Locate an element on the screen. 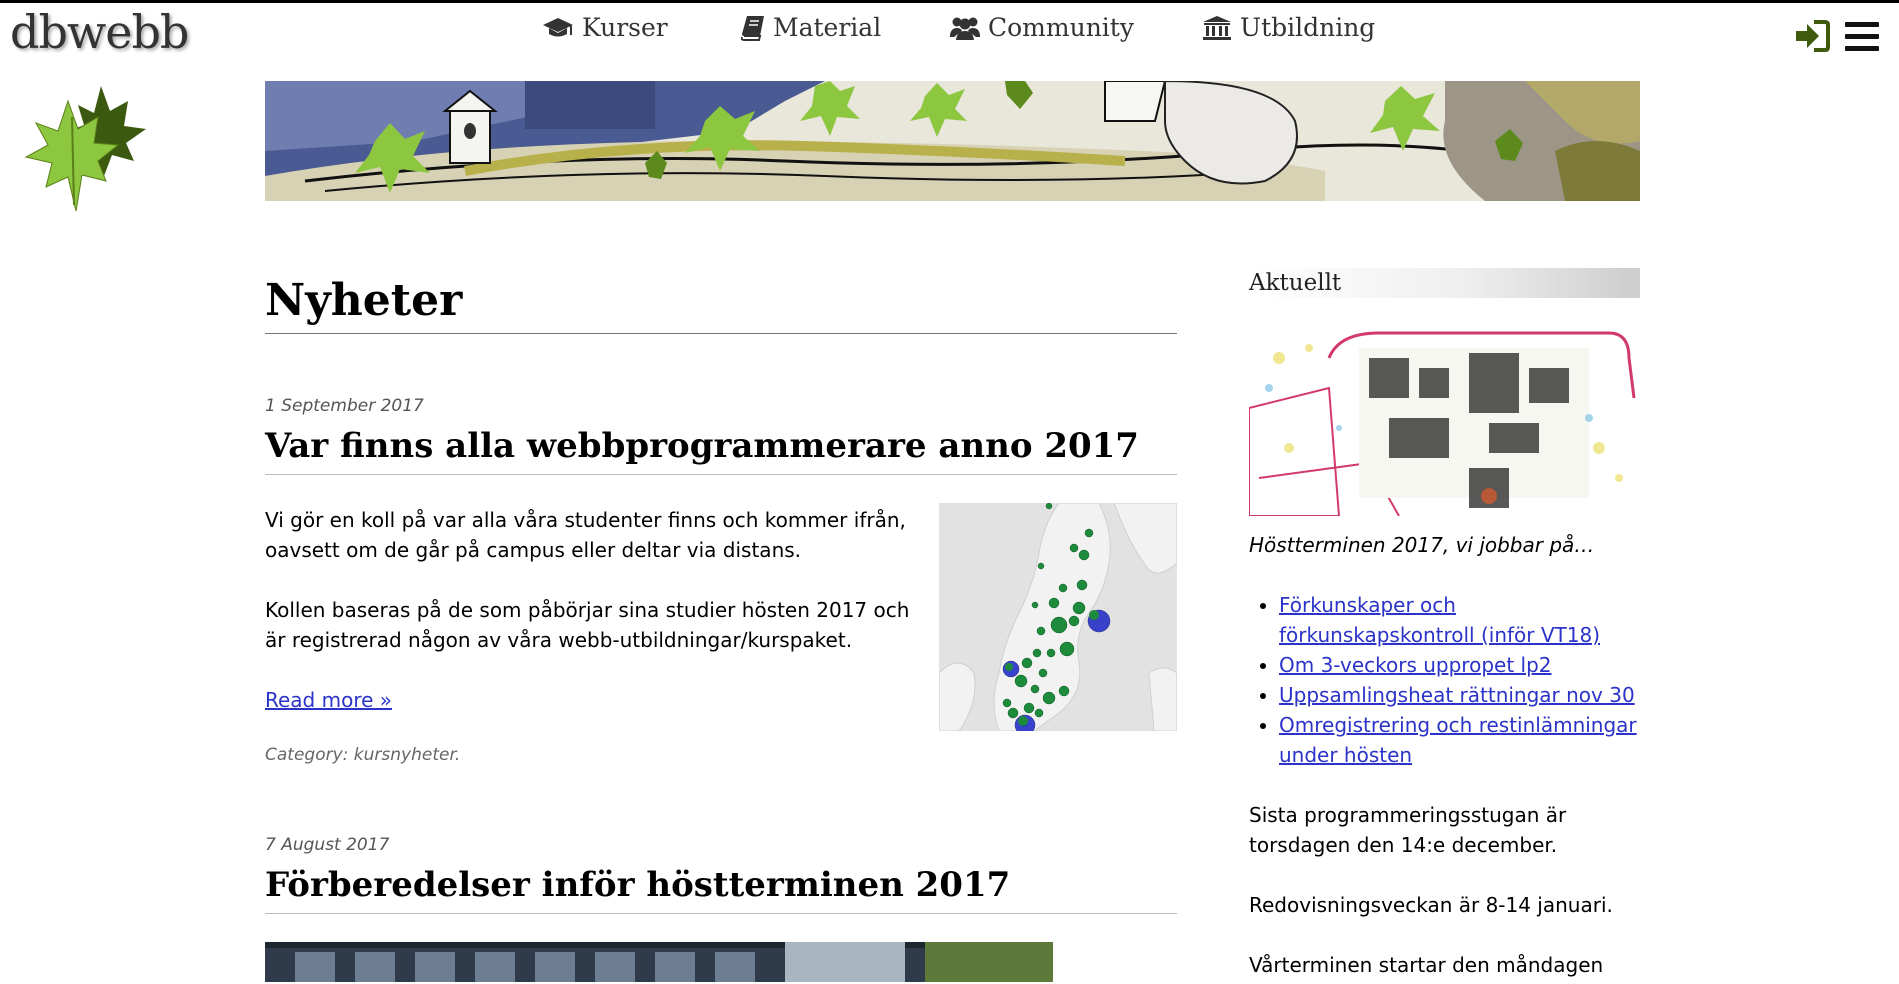 This screenshot has width=1899, height=984. university-icon is located at coordinates (1217, 27).